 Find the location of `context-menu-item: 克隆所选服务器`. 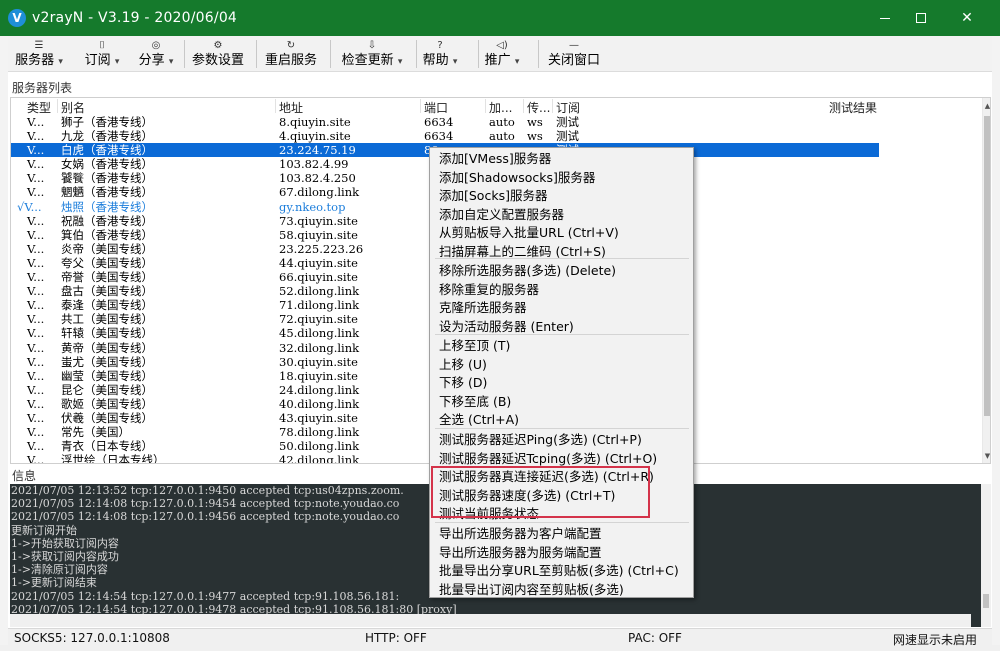

context-menu-item: 克隆所选服务器 is located at coordinates (483, 308).